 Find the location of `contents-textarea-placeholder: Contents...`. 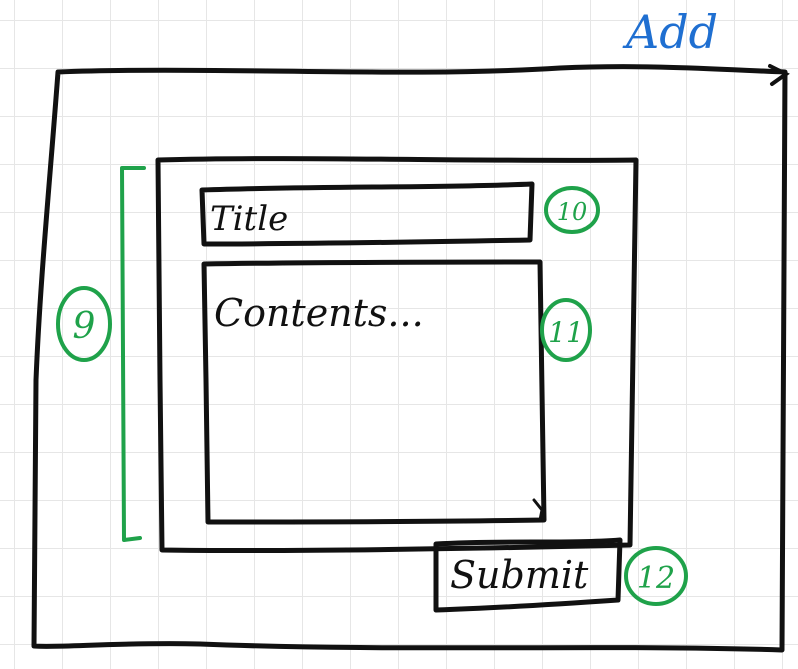

contents-textarea-placeholder: Contents... is located at coordinates (319, 313).